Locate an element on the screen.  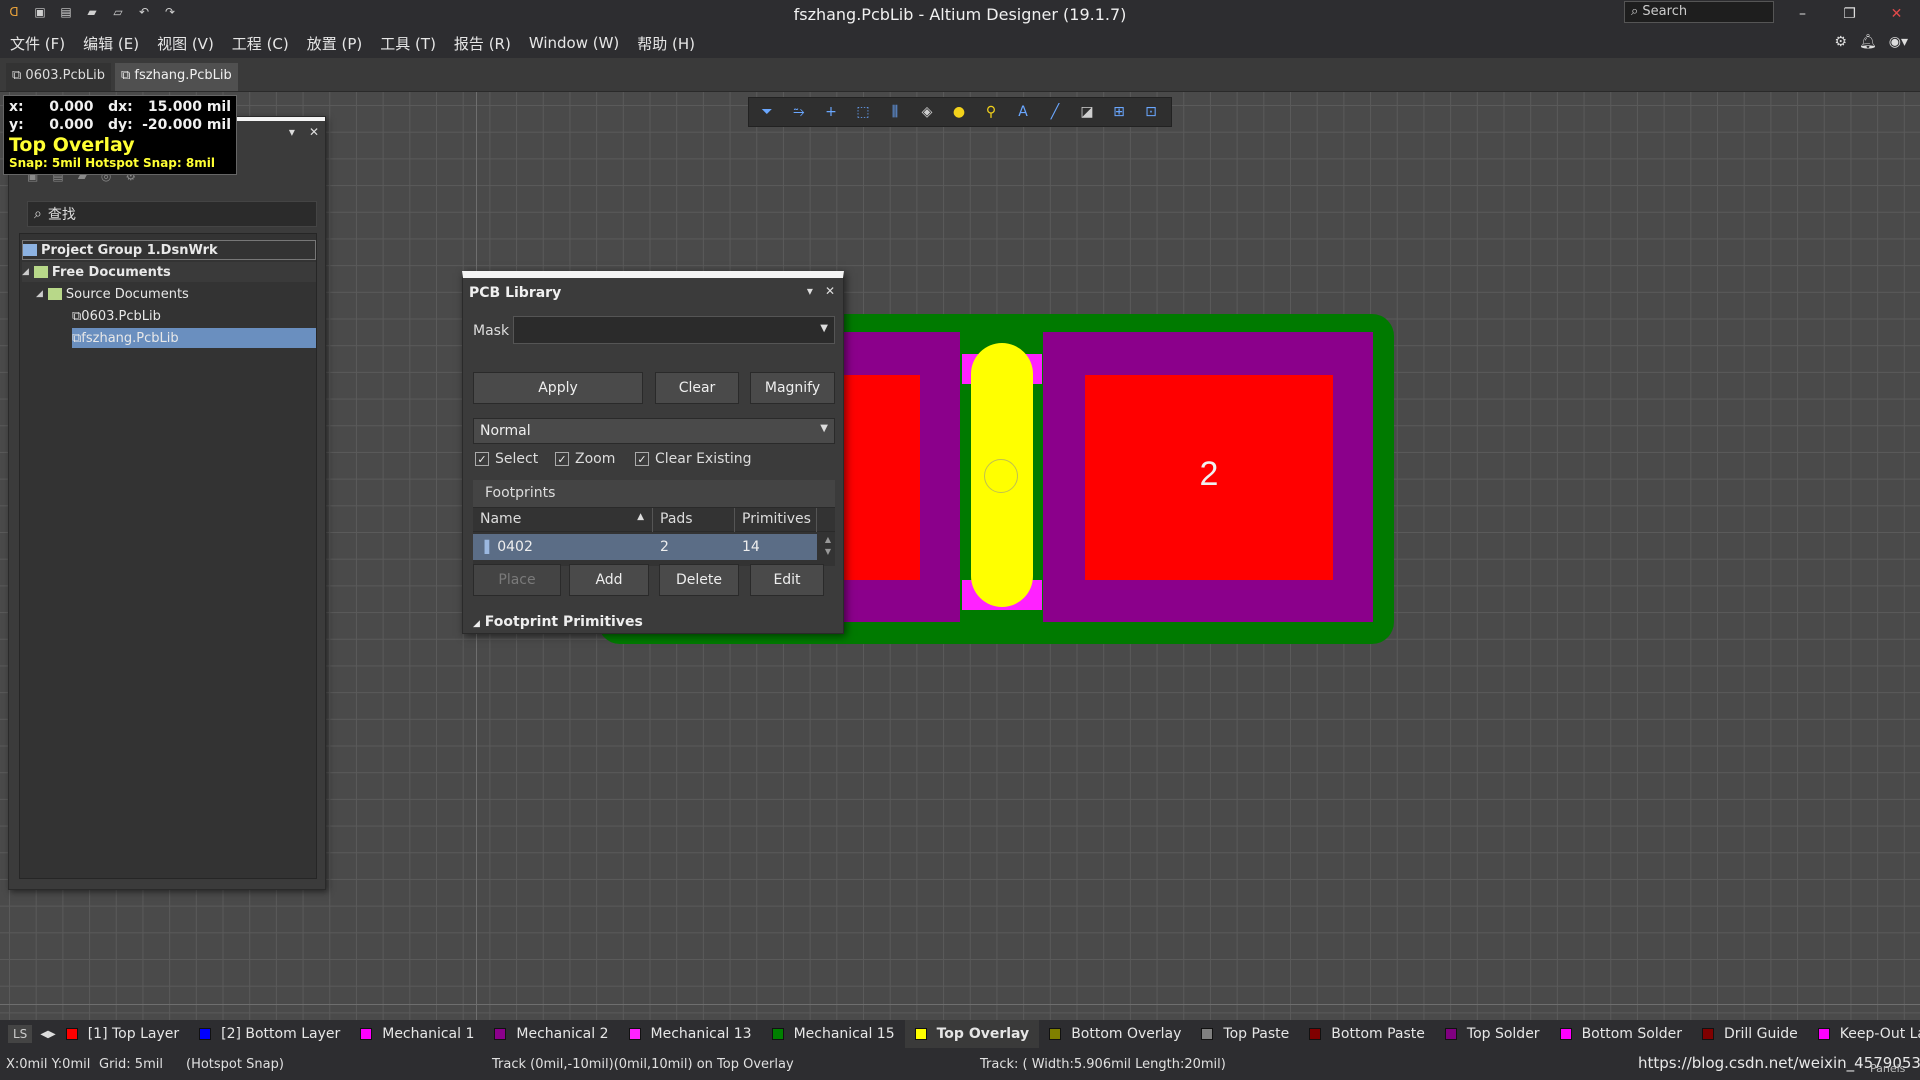
menu-project: 工程 (C) is located at coordinates (260, 43).